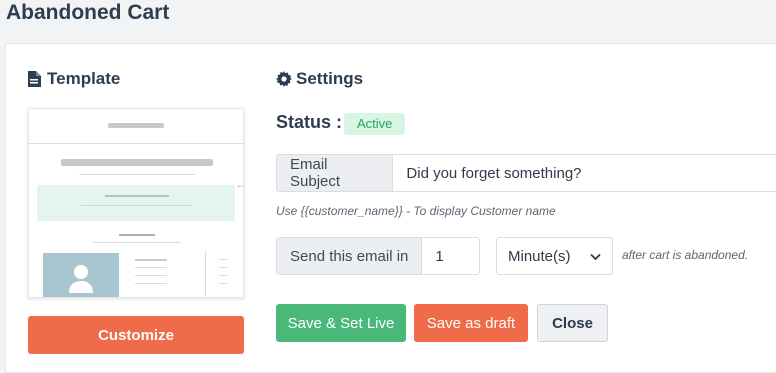  I want to click on delay-unit-select: Minute(s), so click(554, 256).